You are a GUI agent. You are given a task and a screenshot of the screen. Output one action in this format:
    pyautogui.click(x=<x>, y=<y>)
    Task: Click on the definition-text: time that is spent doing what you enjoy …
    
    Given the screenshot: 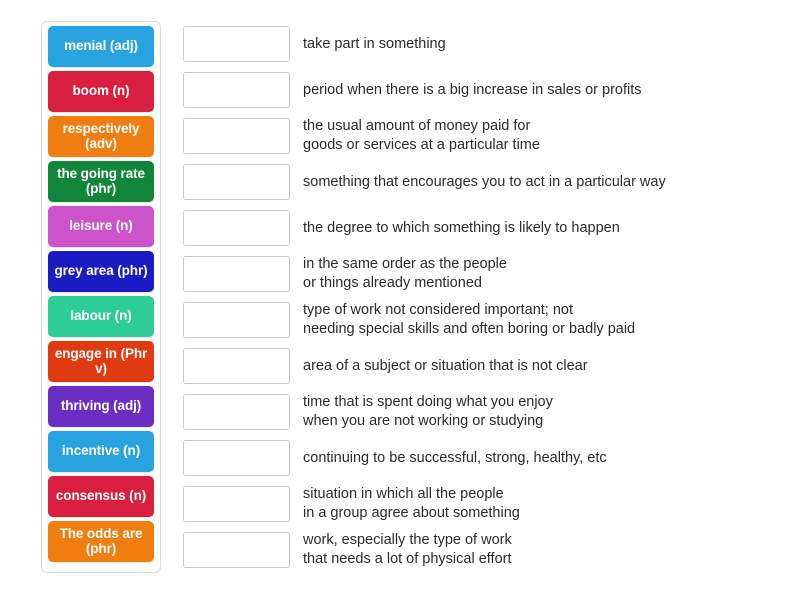 What is the action you would take?
    pyautogui.click(x=428, y=411)
    